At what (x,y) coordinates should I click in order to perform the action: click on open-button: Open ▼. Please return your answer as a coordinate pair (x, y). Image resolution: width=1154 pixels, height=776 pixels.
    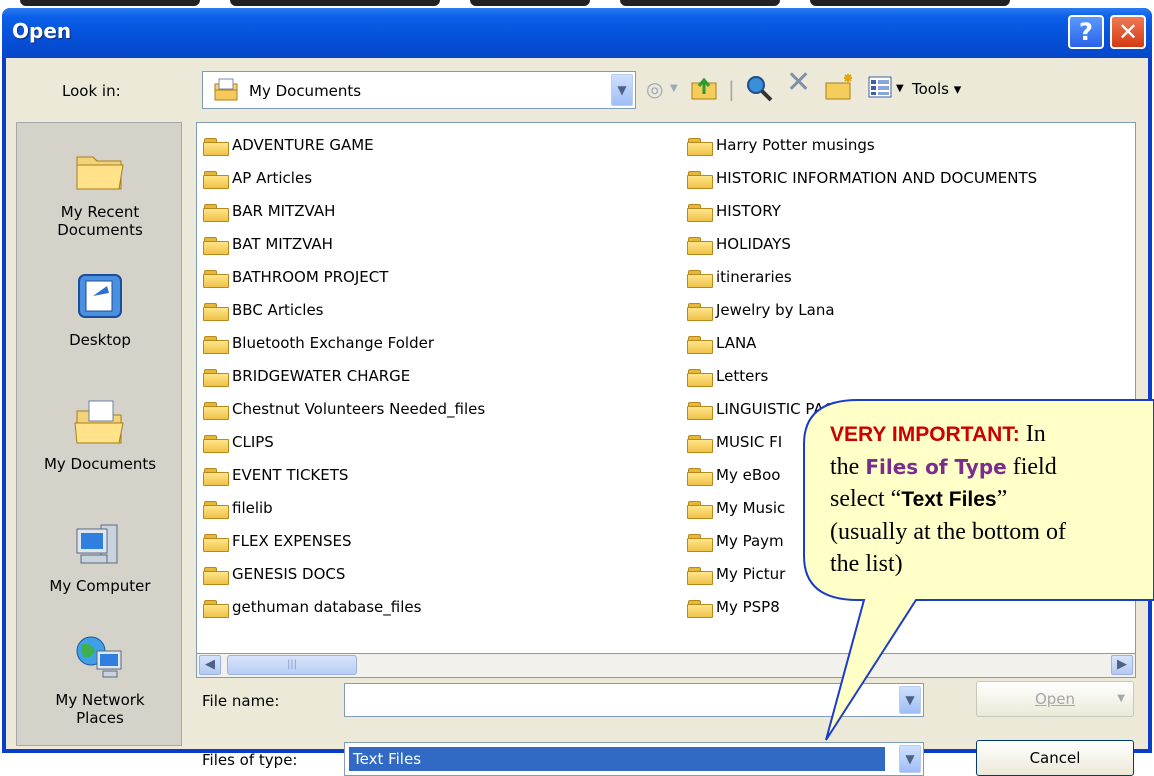
    Looking at the image, I should click on (1055, 699).